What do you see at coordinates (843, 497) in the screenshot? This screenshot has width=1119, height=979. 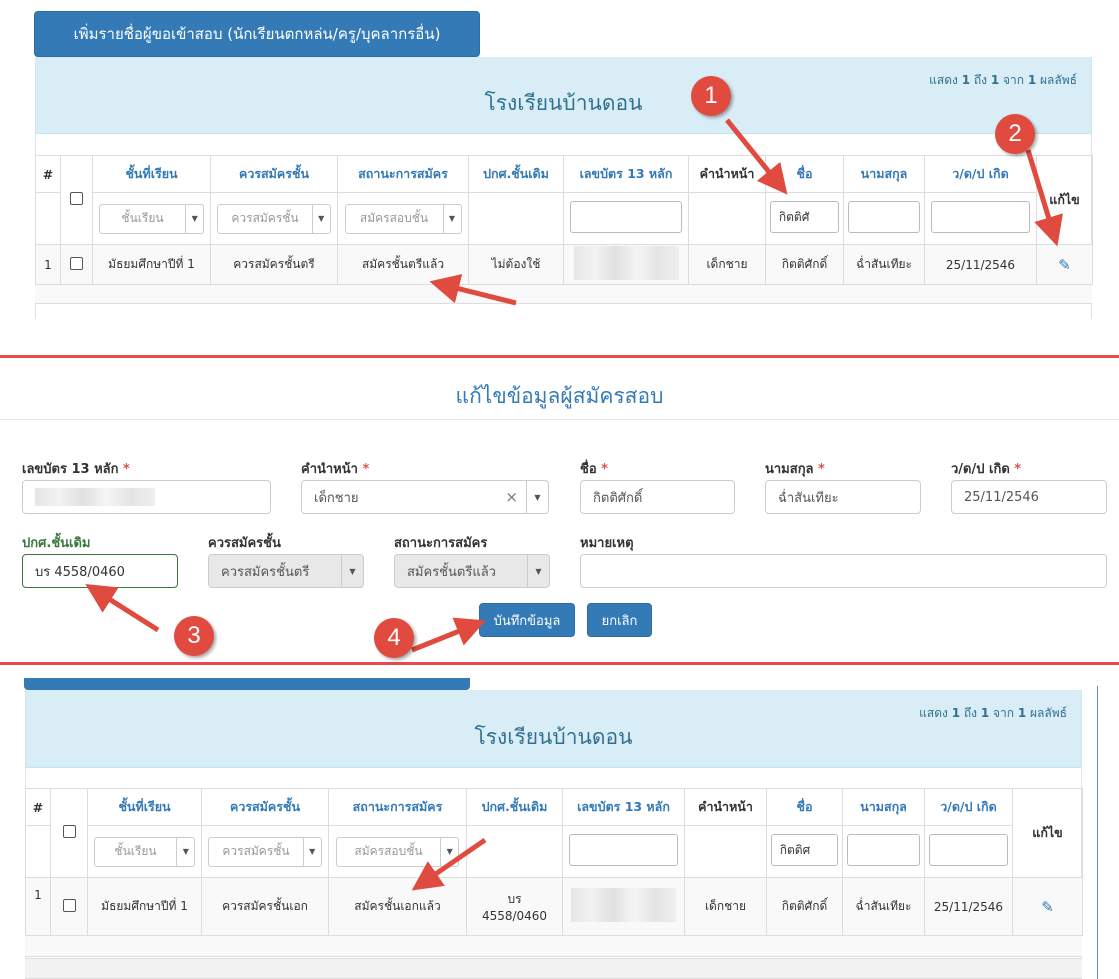 I see `last-name-field: ฉ่ำสันเทียะ` at bounding box center [843, 497].